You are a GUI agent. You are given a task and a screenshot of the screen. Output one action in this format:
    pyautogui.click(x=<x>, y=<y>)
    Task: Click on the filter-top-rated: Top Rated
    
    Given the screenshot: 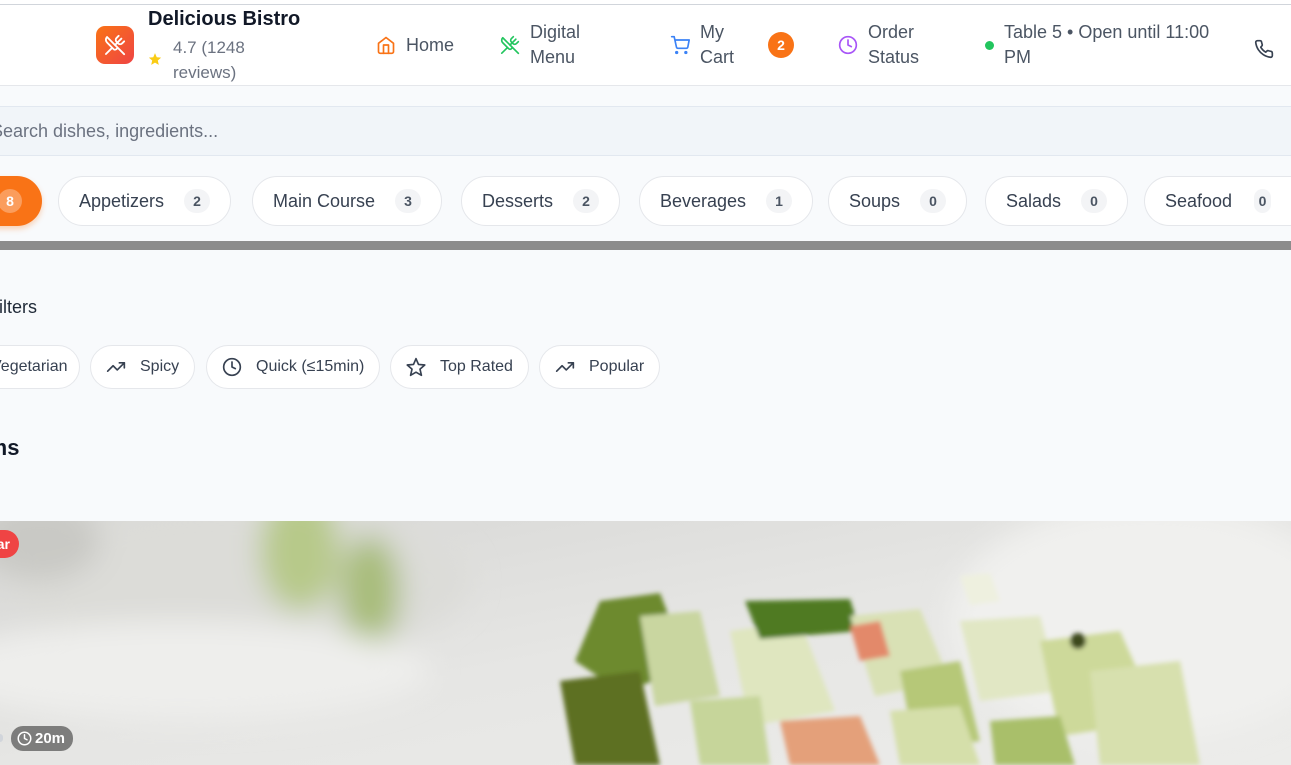 What is the action you would take?
    pyautogui.click(x=459, y=367)
    